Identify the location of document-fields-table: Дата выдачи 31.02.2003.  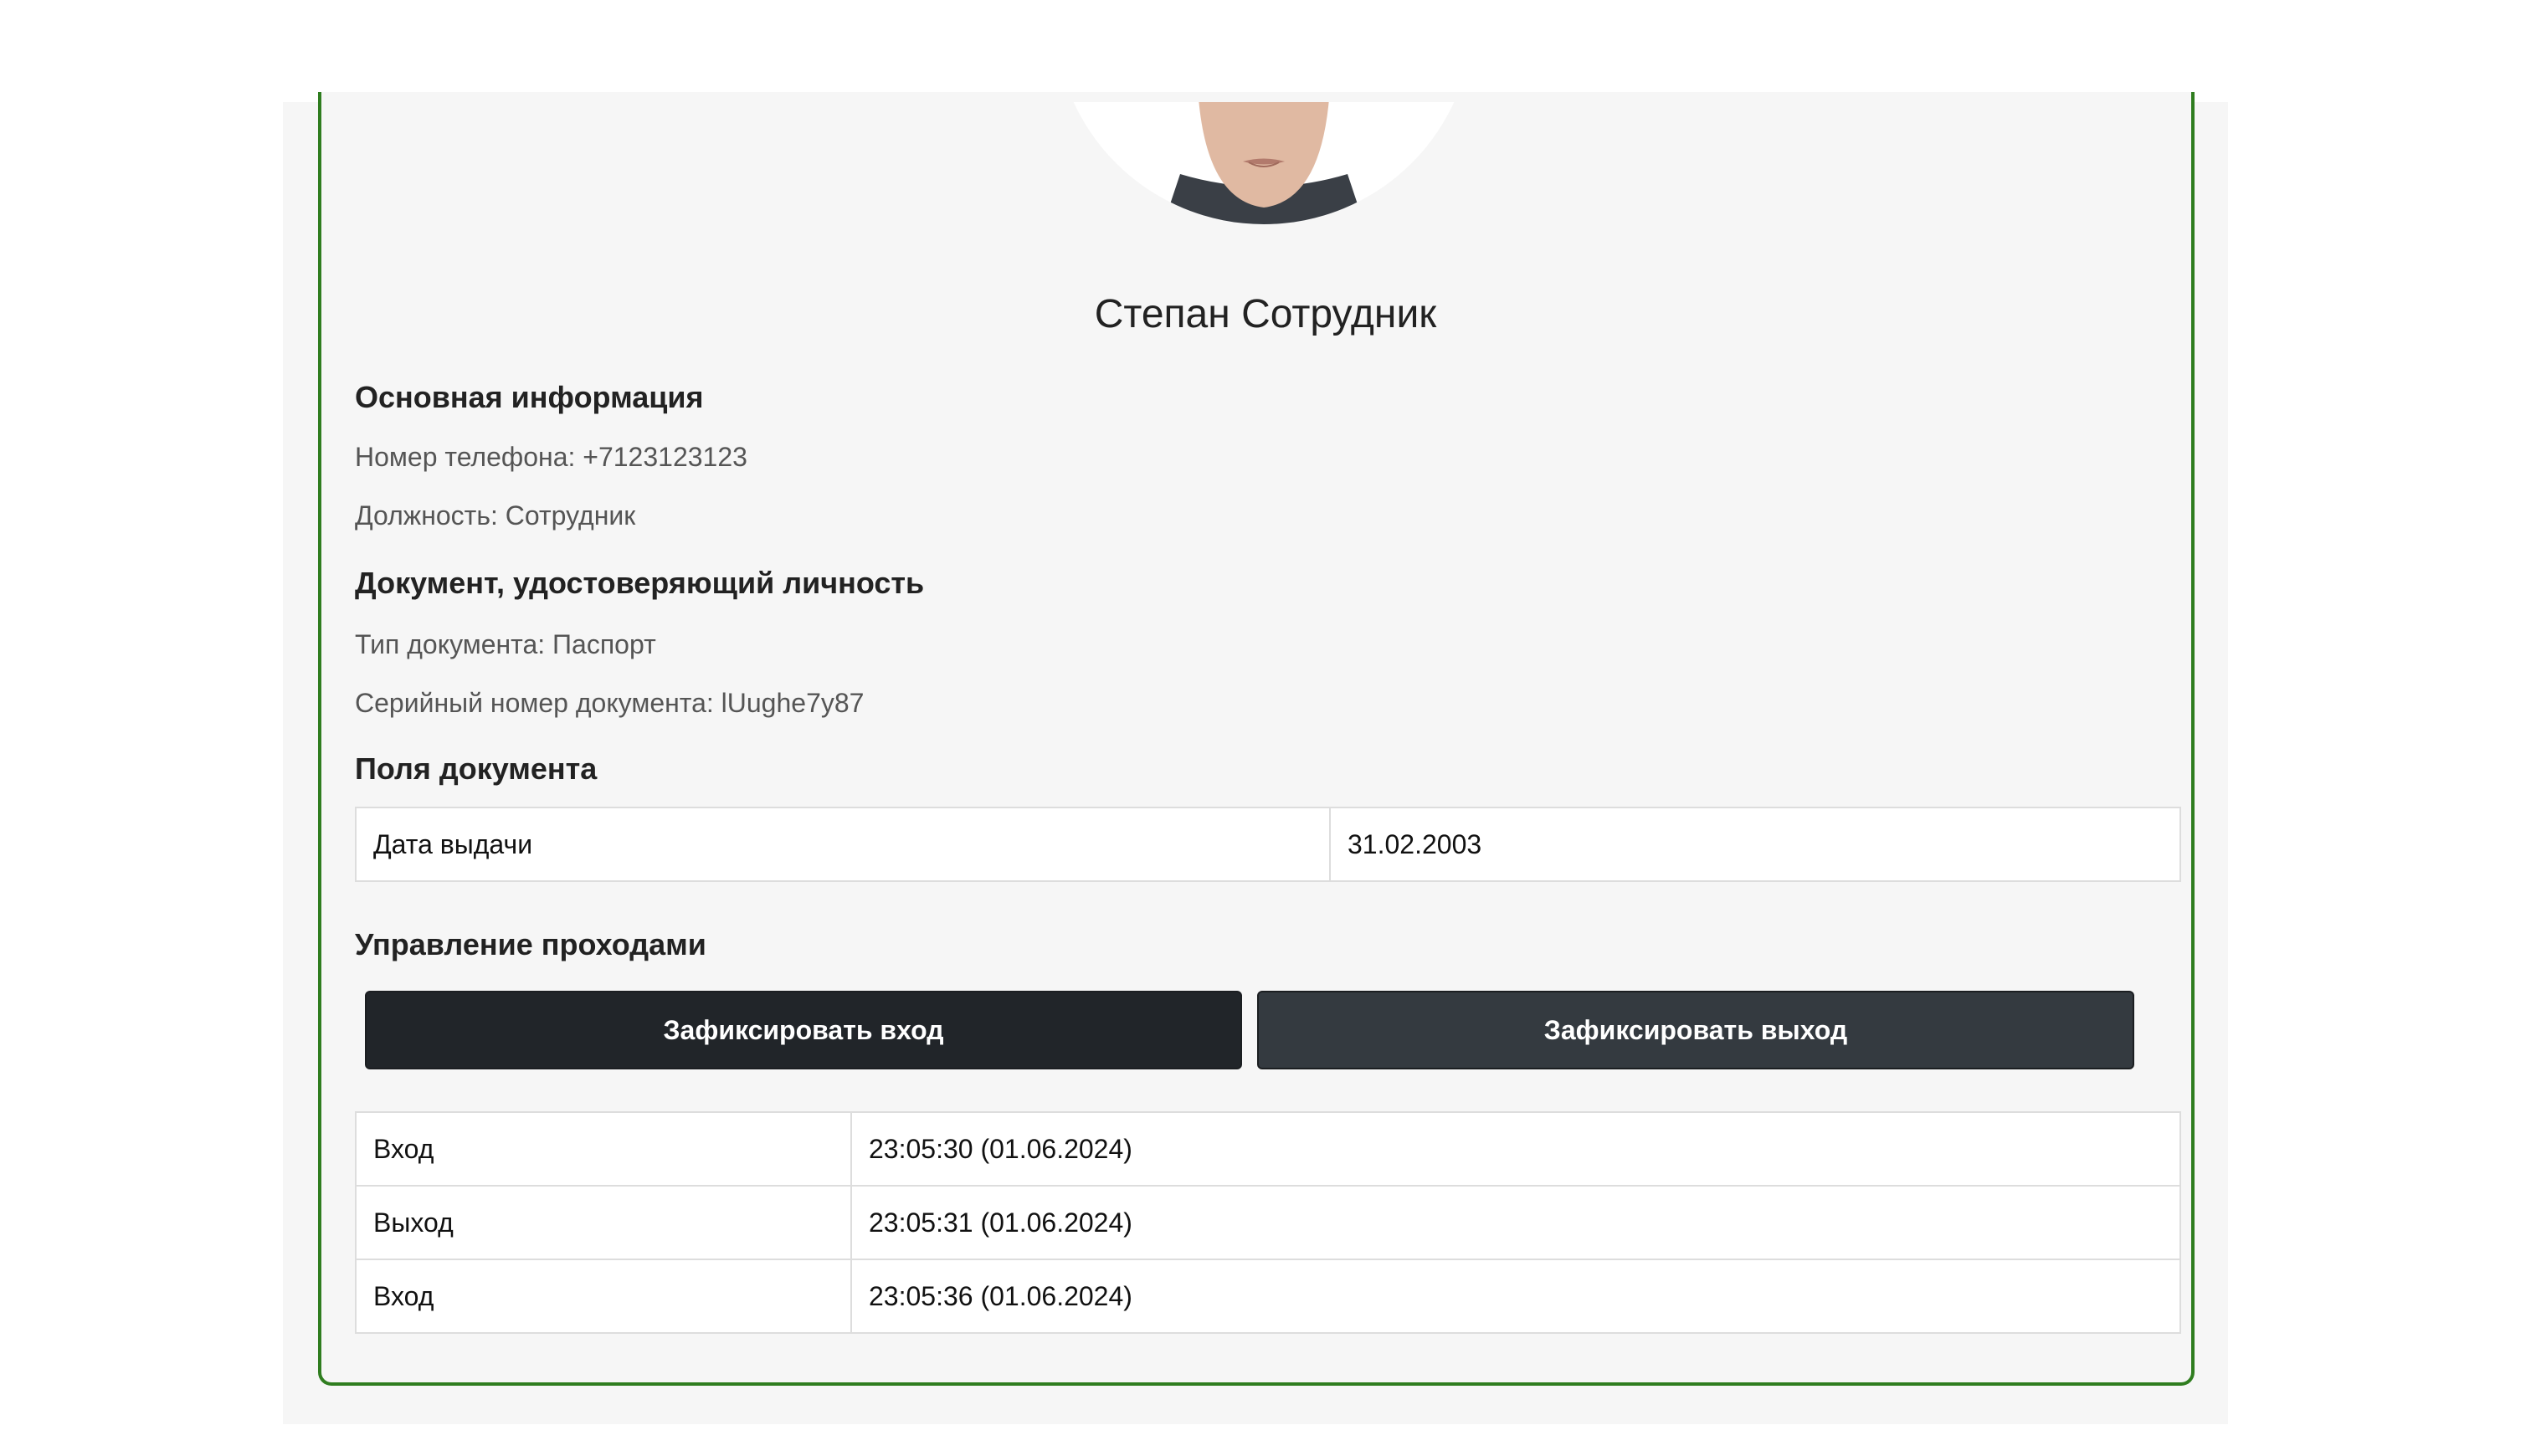
(1268, 844).